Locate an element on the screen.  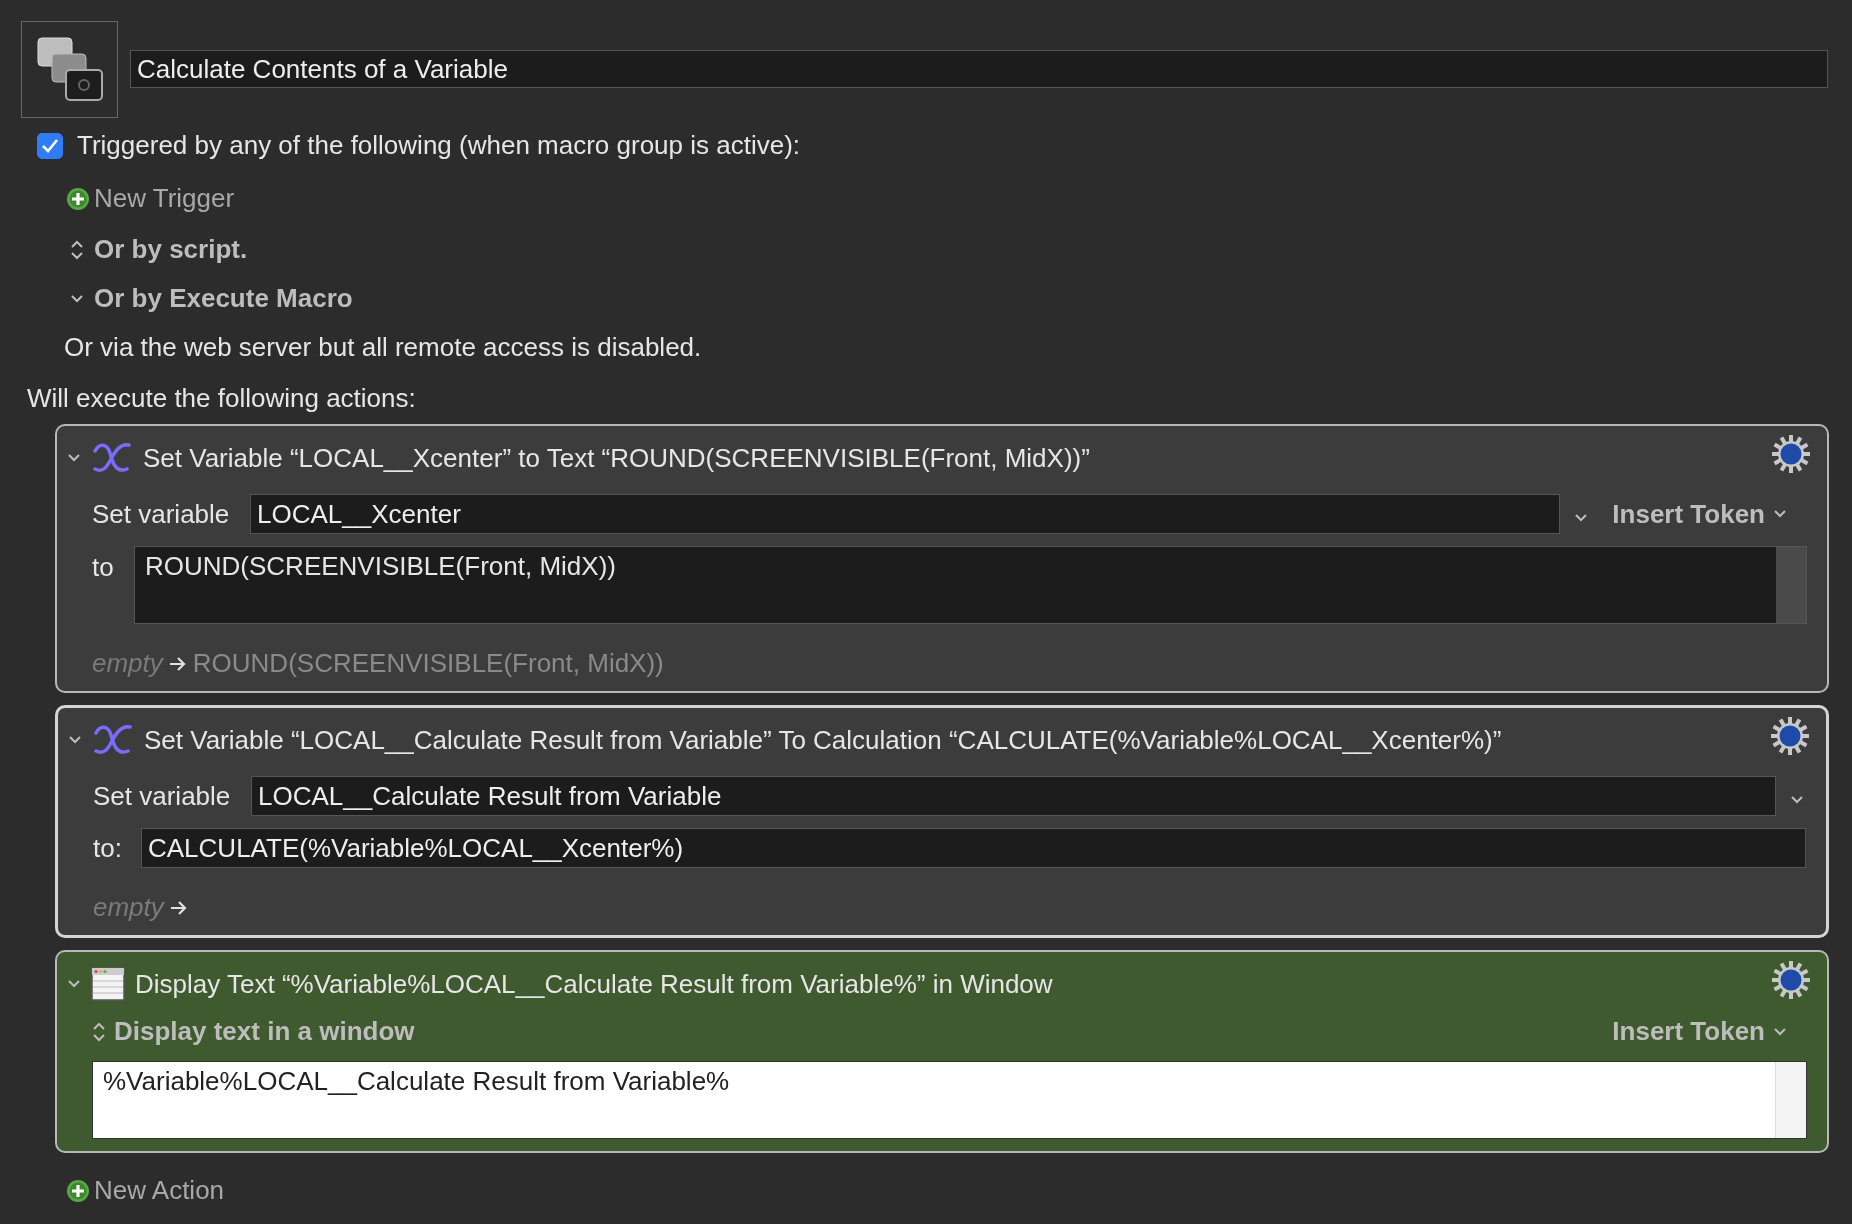
calculation-field: CALCULATE(%Variable%LOCAL__Xcenter%) is located at coordinates (973, 848).